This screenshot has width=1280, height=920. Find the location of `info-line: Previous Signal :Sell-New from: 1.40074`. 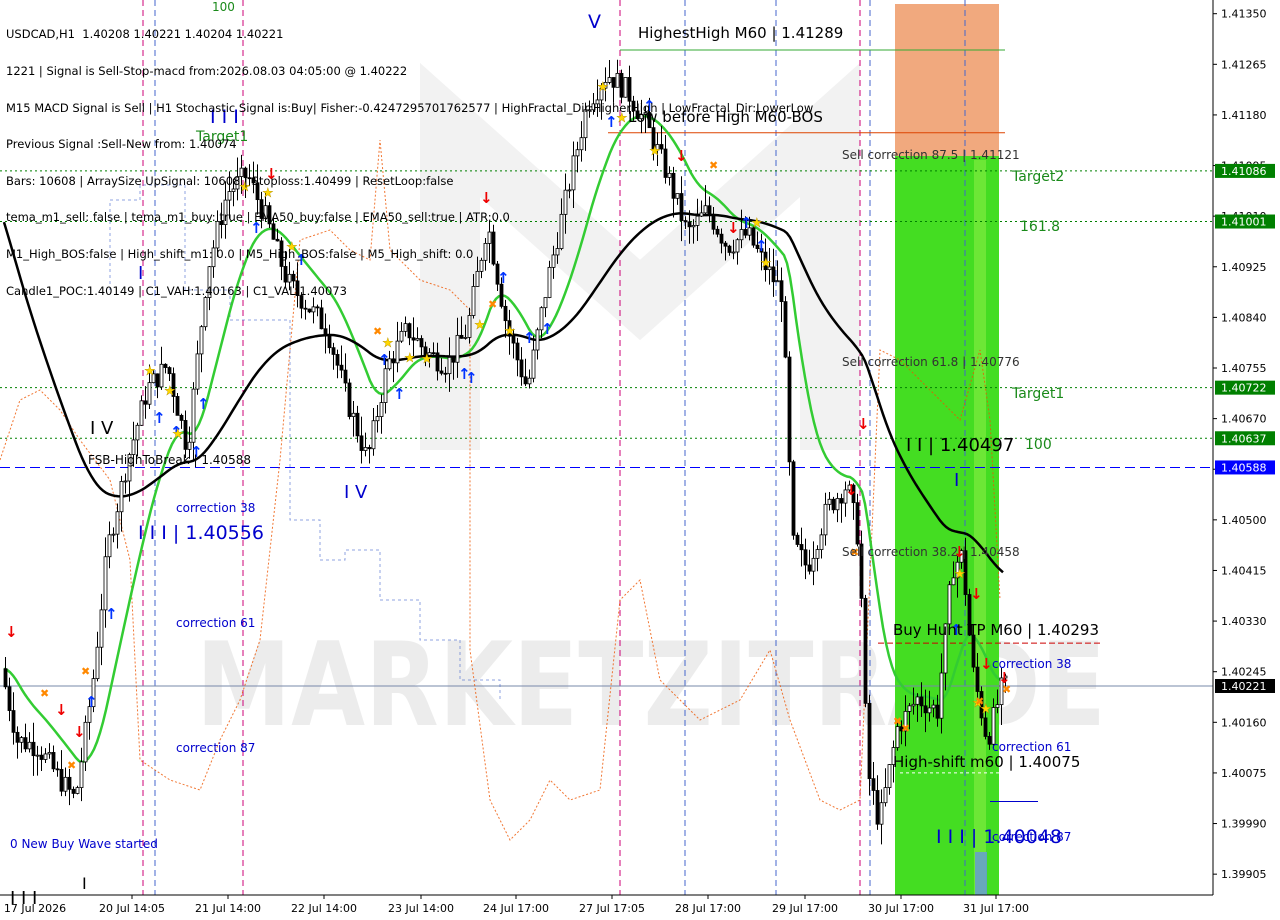

info-line: Previous Signal :Sell-New from: 1.40074 is located at coordinates (121, 144).